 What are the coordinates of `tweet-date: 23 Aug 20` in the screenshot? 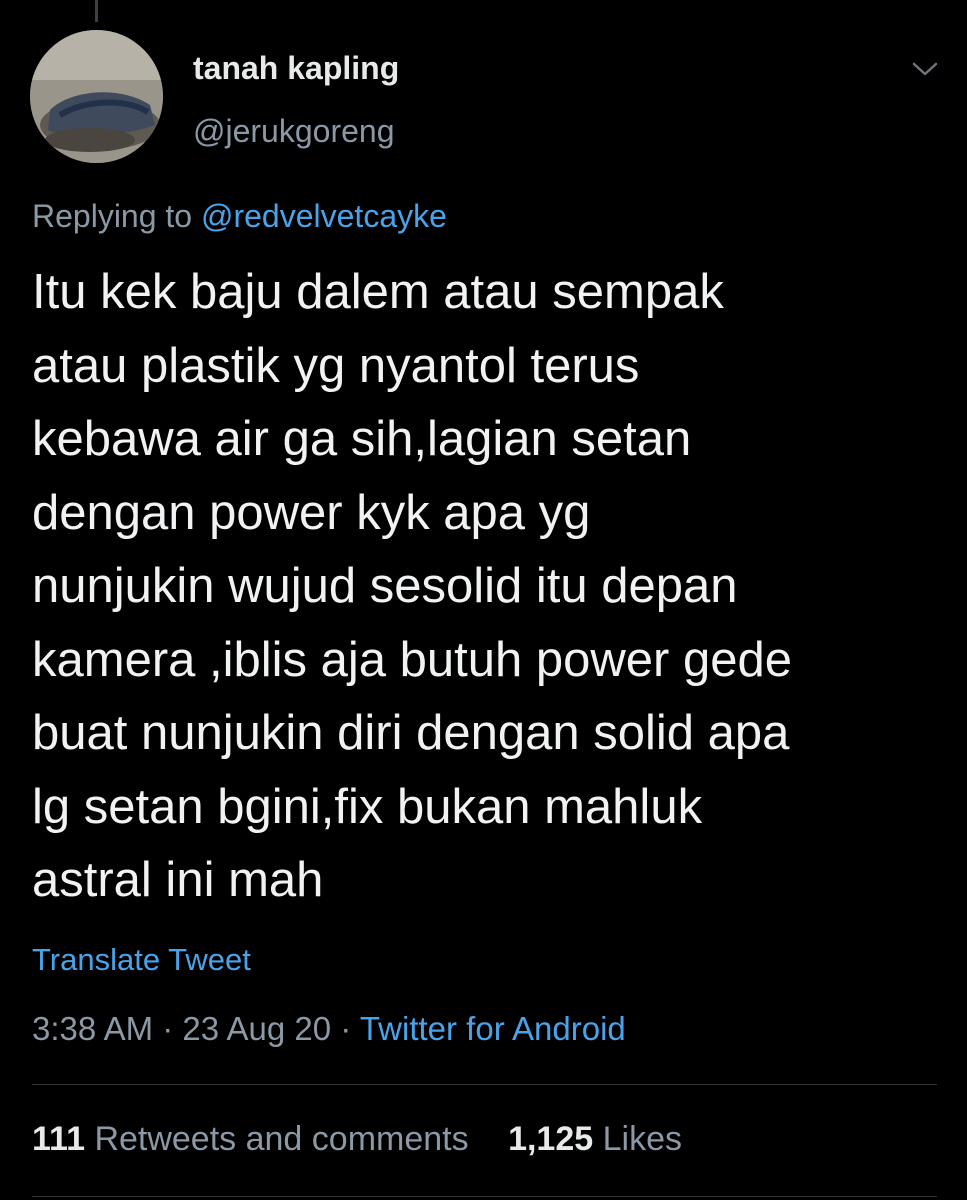 It's located at (256, 1028).